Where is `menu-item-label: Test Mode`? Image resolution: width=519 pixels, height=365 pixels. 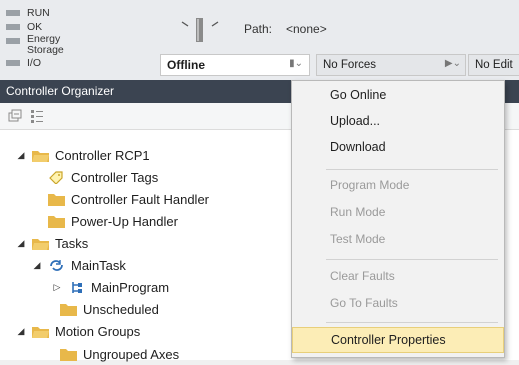
menu-item-label: Test Mode is located at coordinates (358, 239).